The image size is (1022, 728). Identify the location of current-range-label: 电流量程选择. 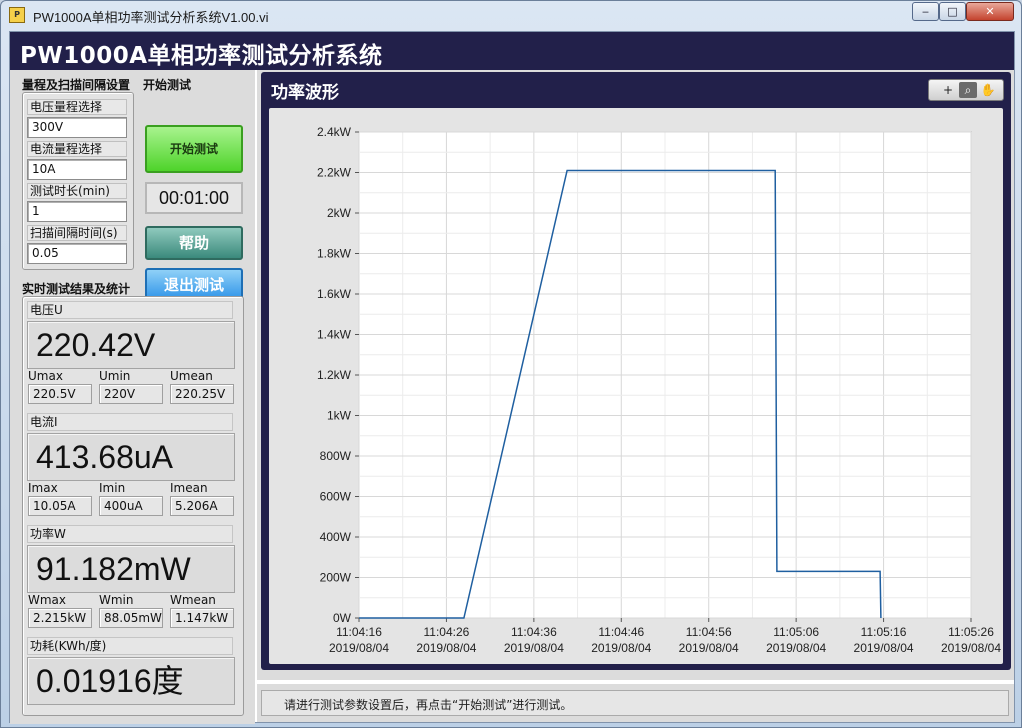
(77, 149).